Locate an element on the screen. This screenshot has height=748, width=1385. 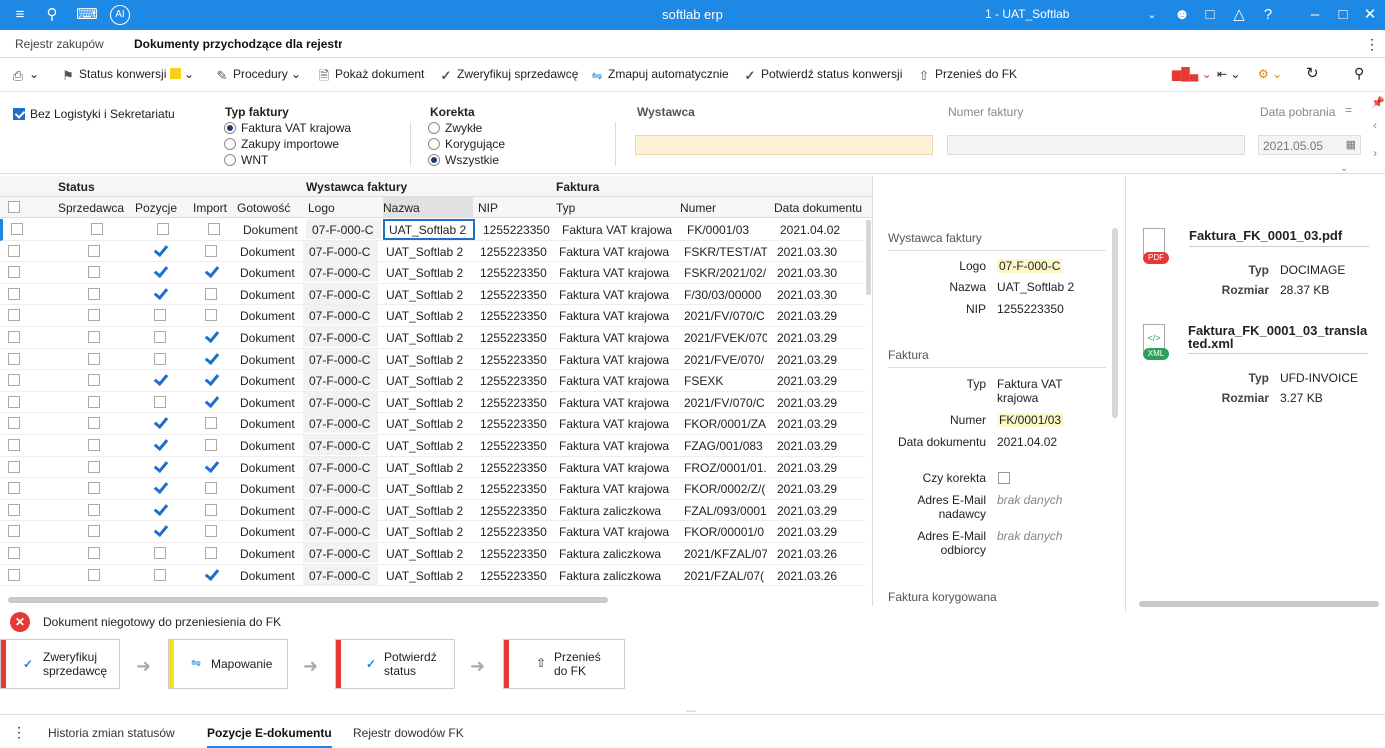
tab-rejestr-dowodow-fk: Rejestr dowodów FK is located at coordinates (408, 733).